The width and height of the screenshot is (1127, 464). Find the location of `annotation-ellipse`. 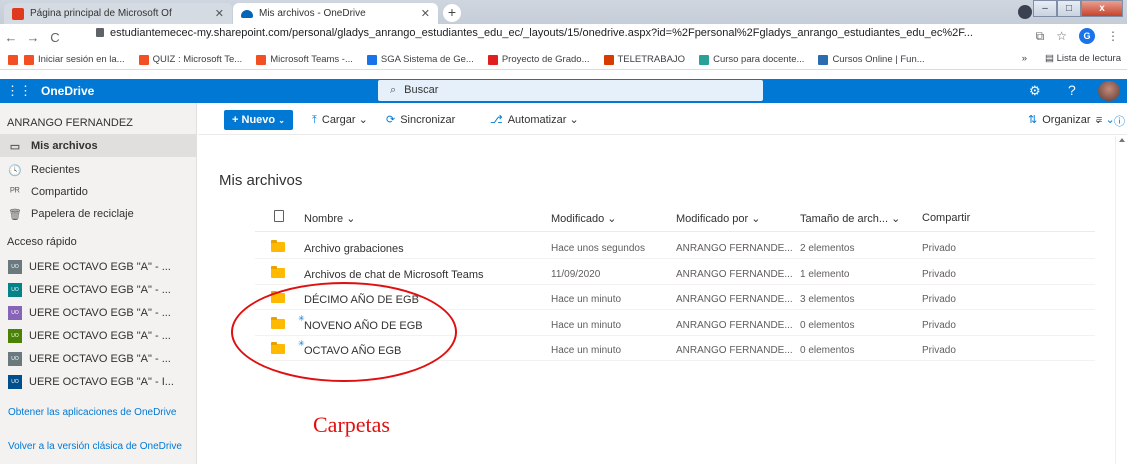

annotation-ellipse is located at coordinates (344, 332).